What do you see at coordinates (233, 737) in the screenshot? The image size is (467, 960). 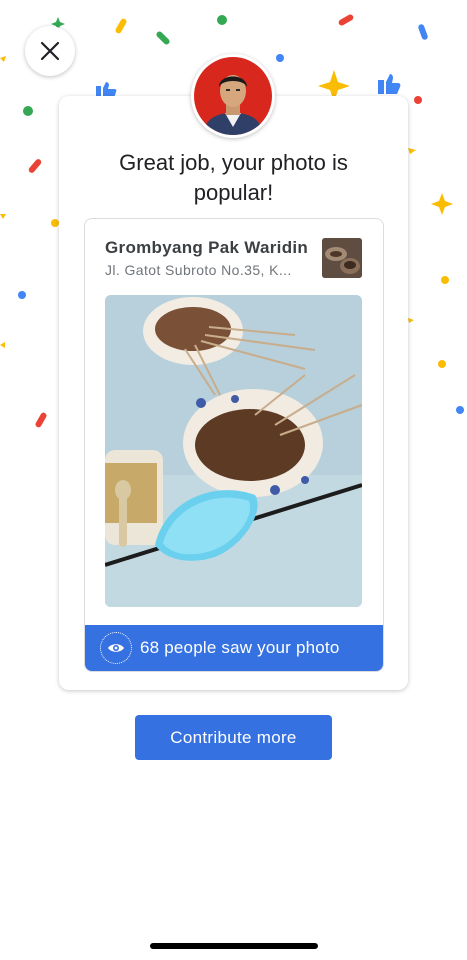 I see `contribute-more-button: Contribute more` at bounding box center [233, 737].